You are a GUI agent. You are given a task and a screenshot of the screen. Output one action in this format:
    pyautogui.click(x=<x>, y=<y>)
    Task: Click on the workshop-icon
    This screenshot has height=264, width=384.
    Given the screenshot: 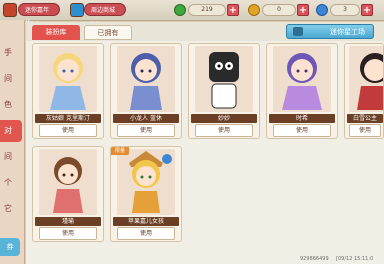 What is the action you would take?
    pyautogui.click(x=298, y=31)
    